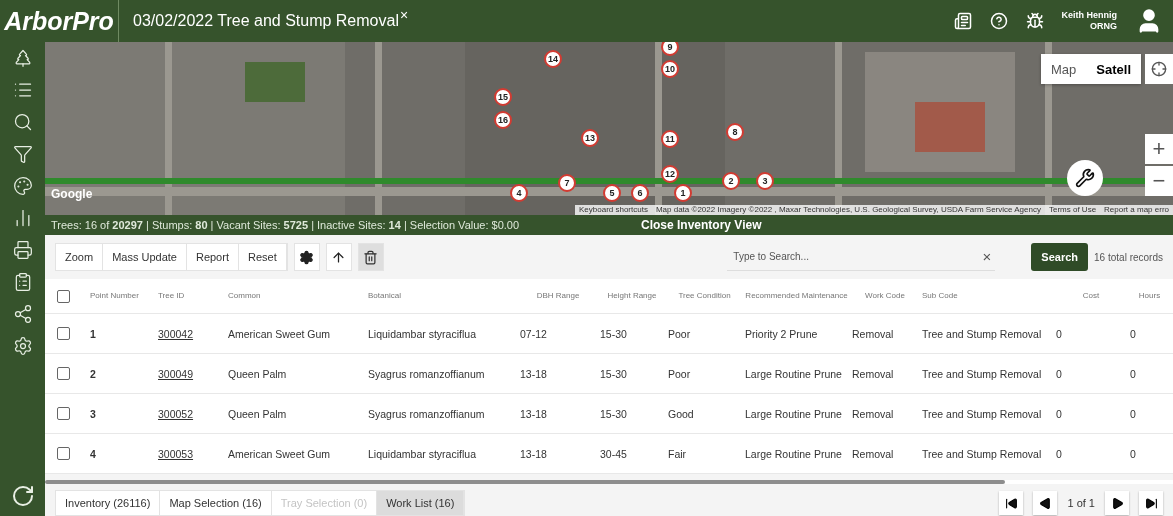  Describe the element at coordinates (1089, 15) in the screenshot. I see `user-name: Keith Hennig` at that location.